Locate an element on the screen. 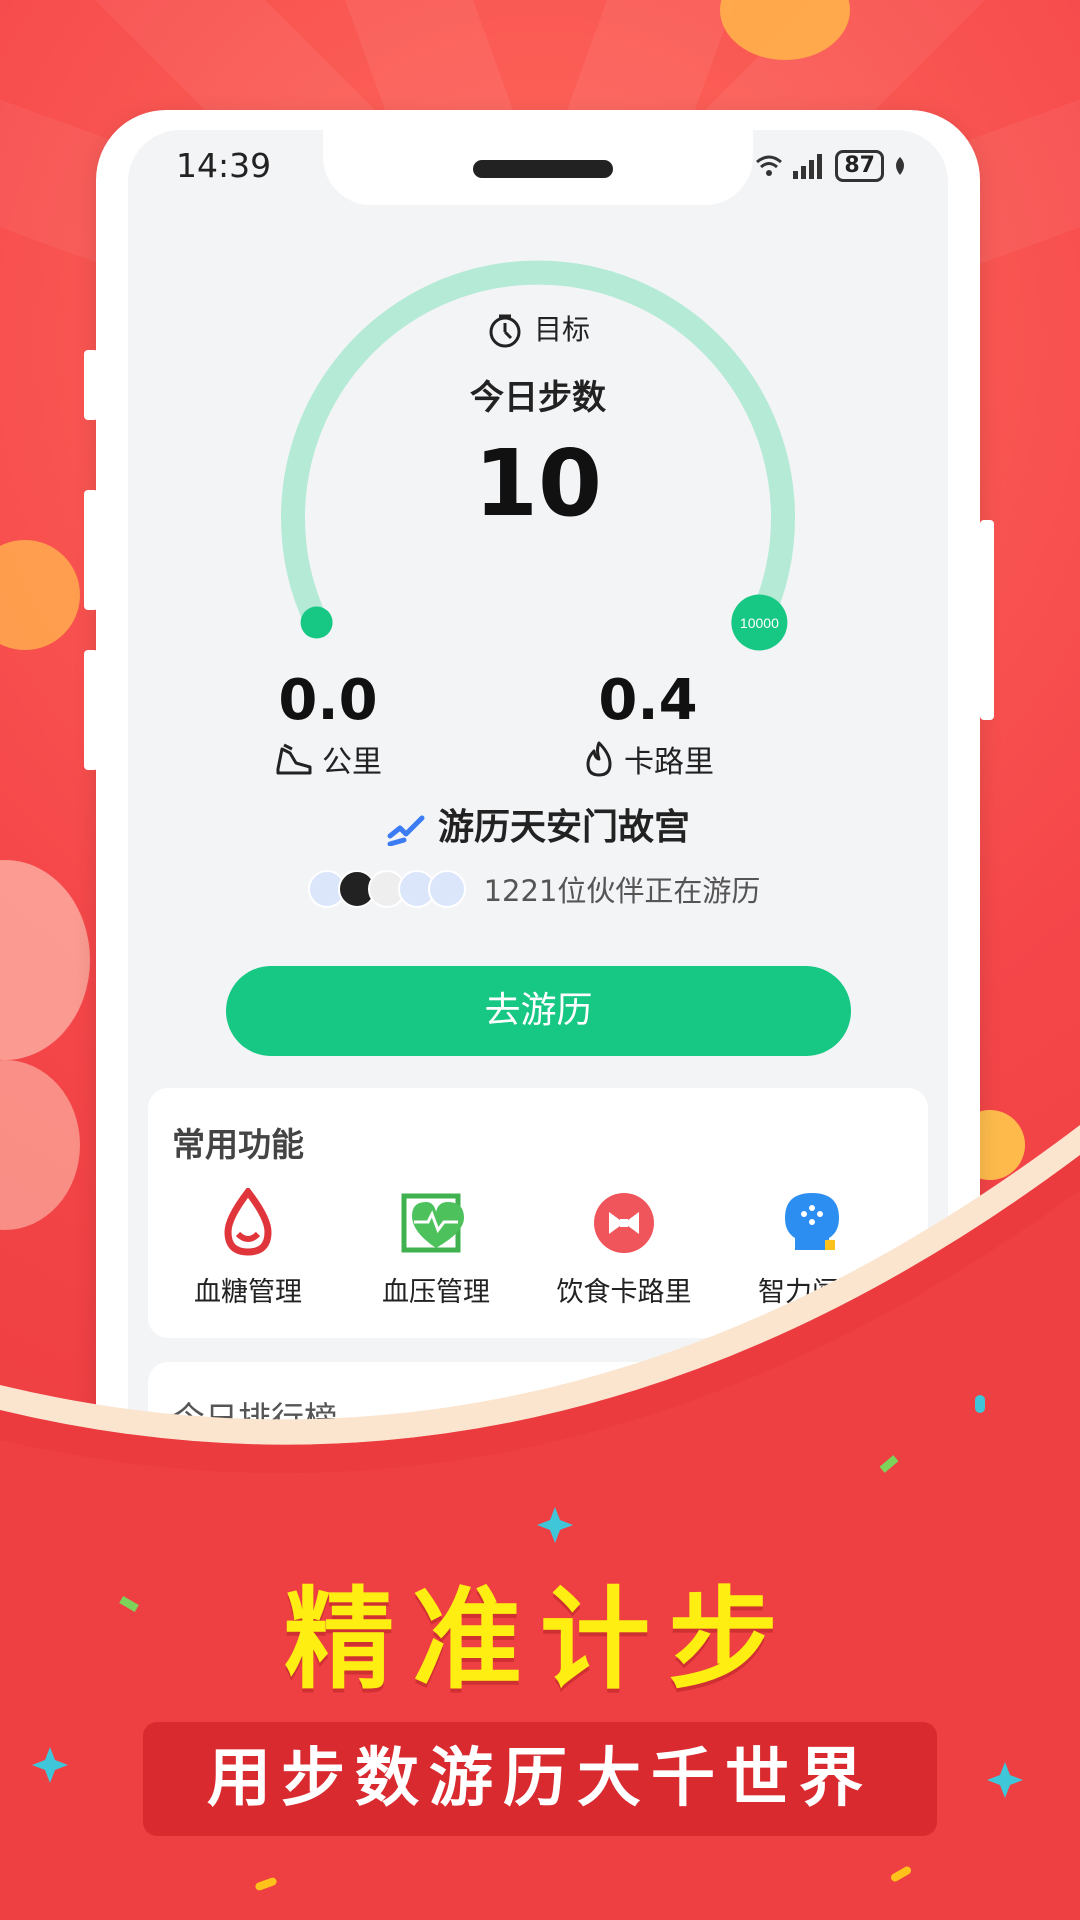 The width and height of the screenshot is (1080, 1920). promo-subline: 用步数游历大千世界 is located at coordinates (540, 1779).